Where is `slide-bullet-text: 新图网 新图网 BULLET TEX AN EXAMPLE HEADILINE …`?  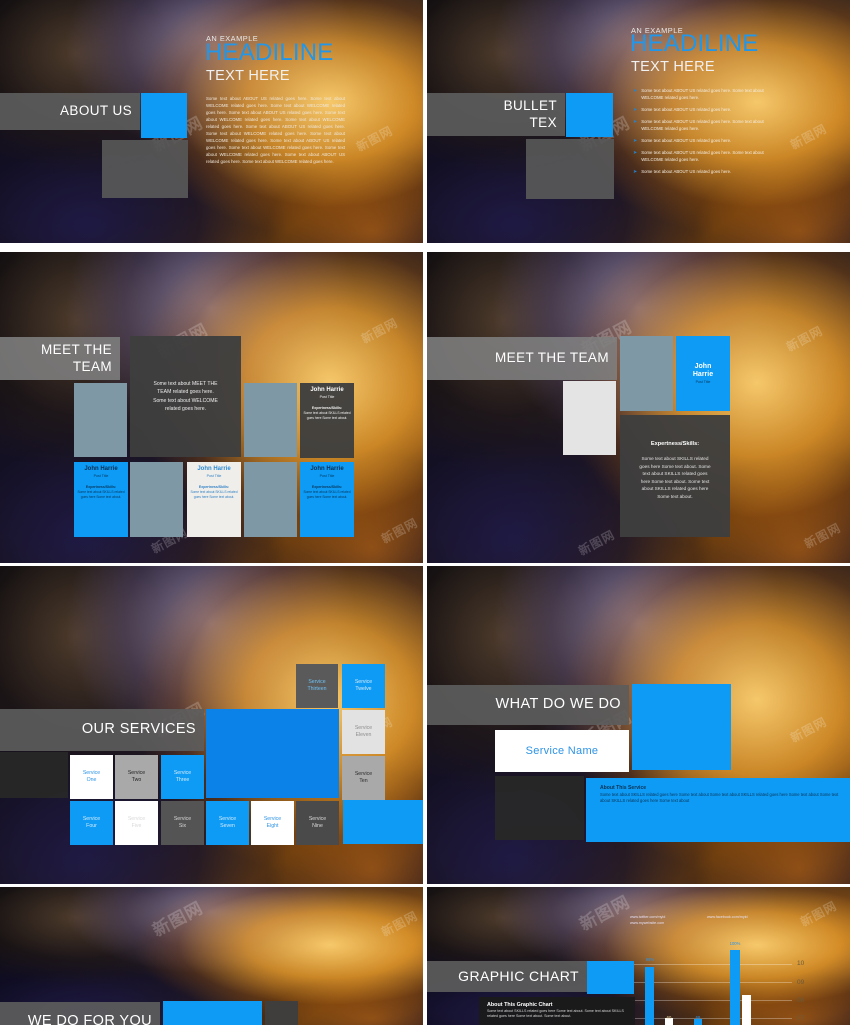
slide-bullet-text: 新图网 新图网 BULLET TEX AN EXAMPLE HEADILINE … is located at coordinates (638, 121).